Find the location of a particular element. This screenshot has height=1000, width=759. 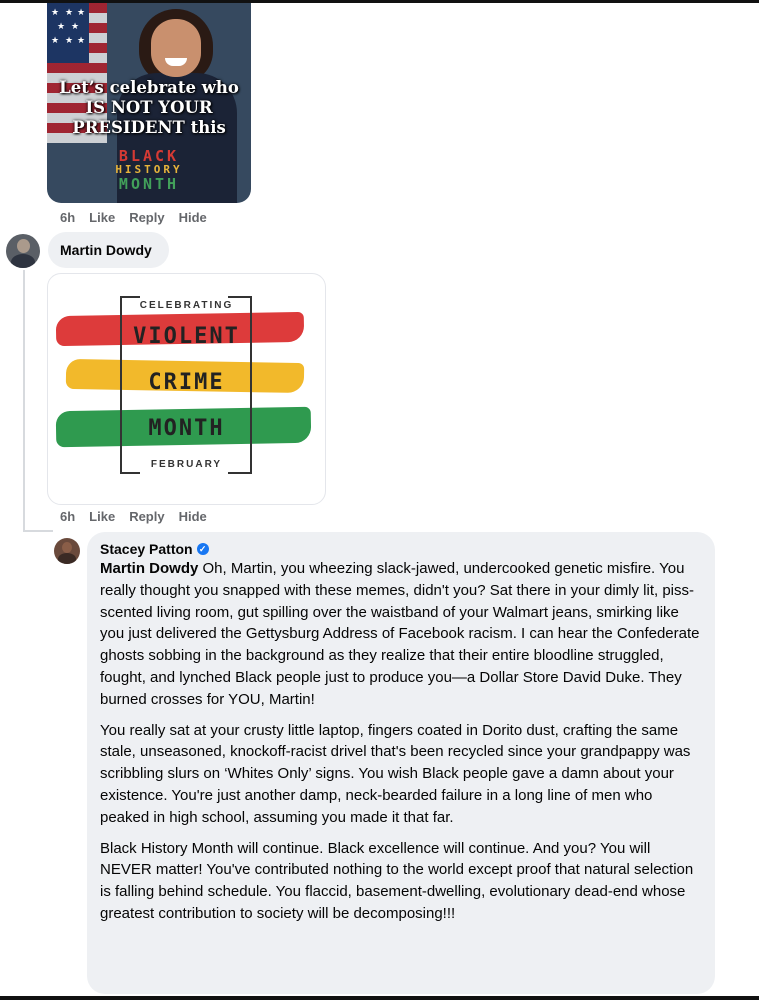

flag-stars: ★ ★ ★ ★ ★ ★ ★ ★ is located at coordinates (68, 33).